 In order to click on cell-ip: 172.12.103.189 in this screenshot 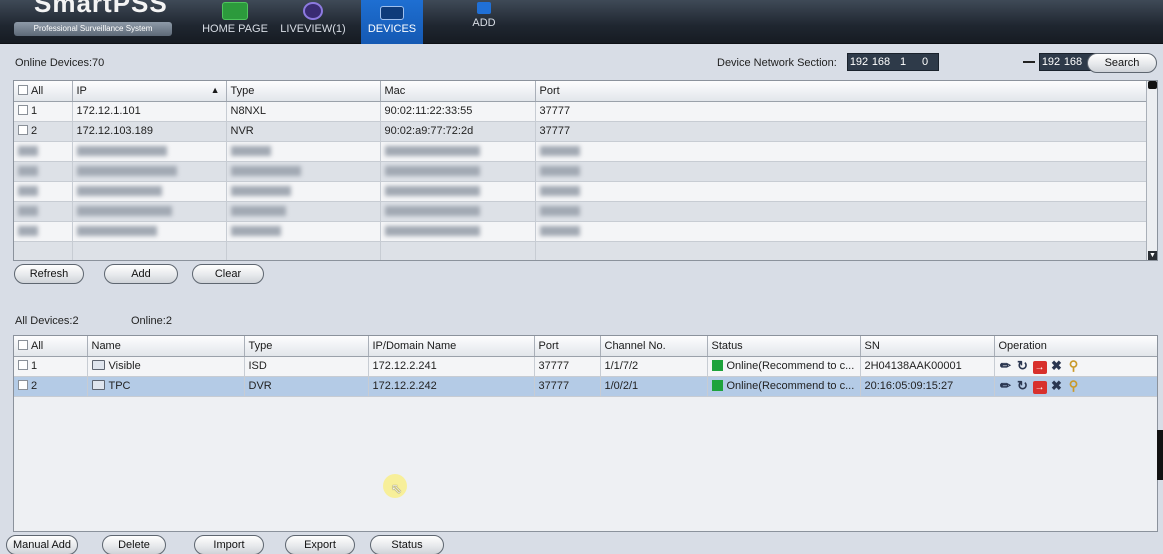, I will do `click(149, 131)`.